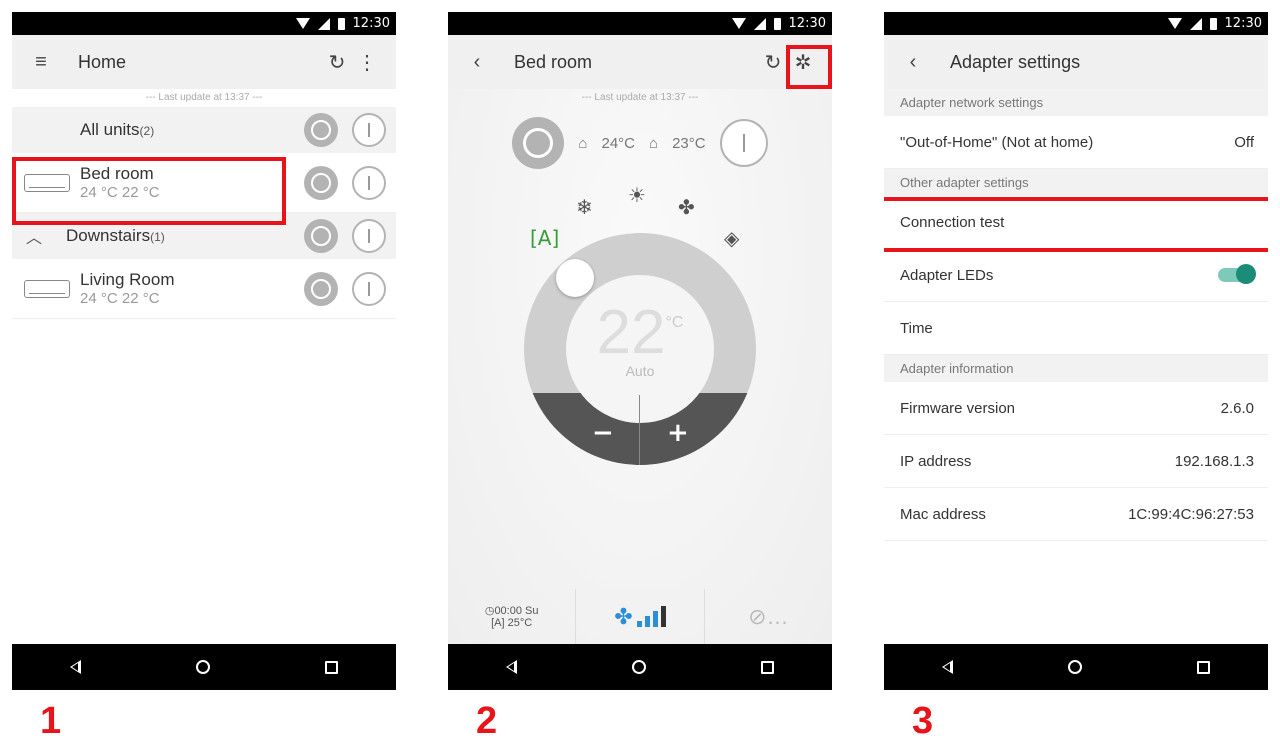  Describe the element at coordinates (499, 623) in the screenshot. I see `auto-mode-small-icon: [A]` at that location.